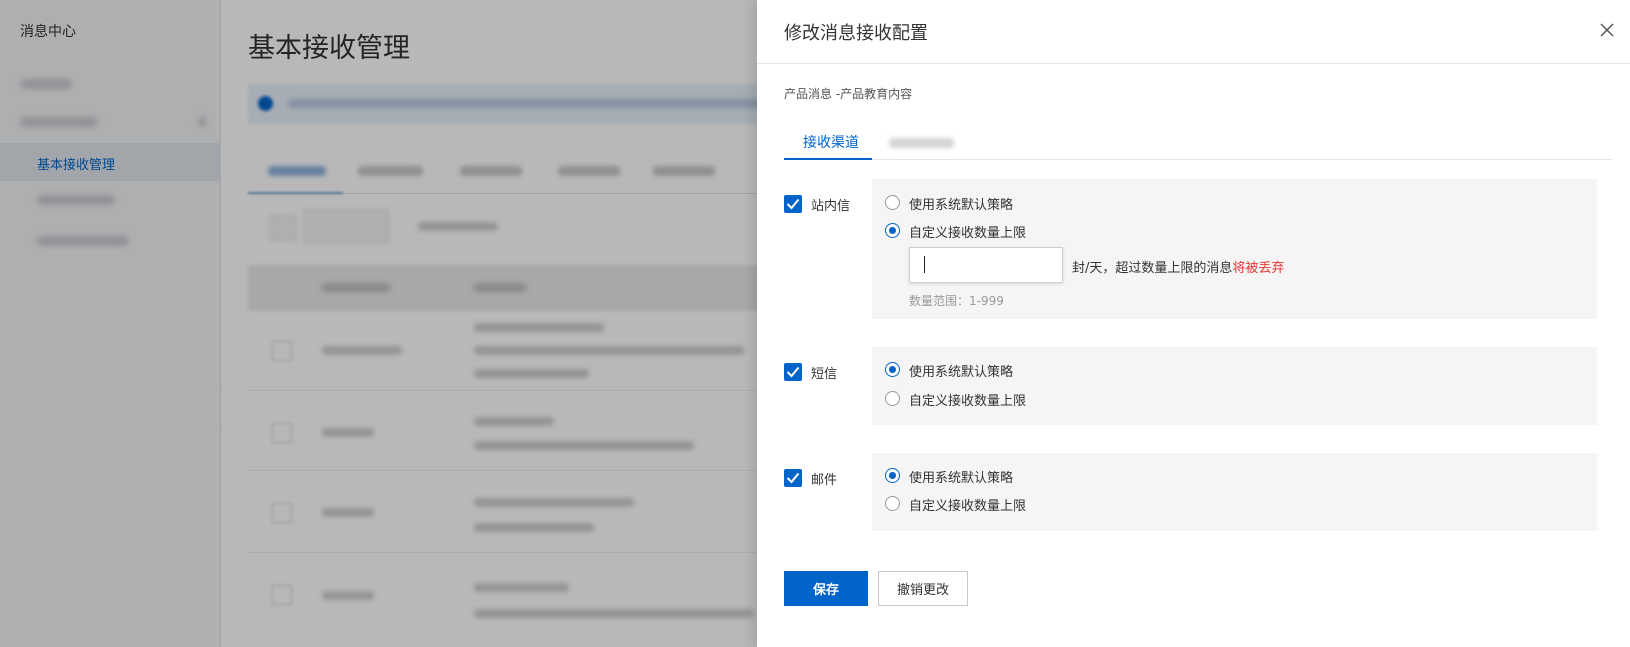 The height and width of the screenshot is (647, 1630). Describe the element at coordinates (923, 588) in the screenshot. I see `revert-changes-button: 撤销更改` at that location.